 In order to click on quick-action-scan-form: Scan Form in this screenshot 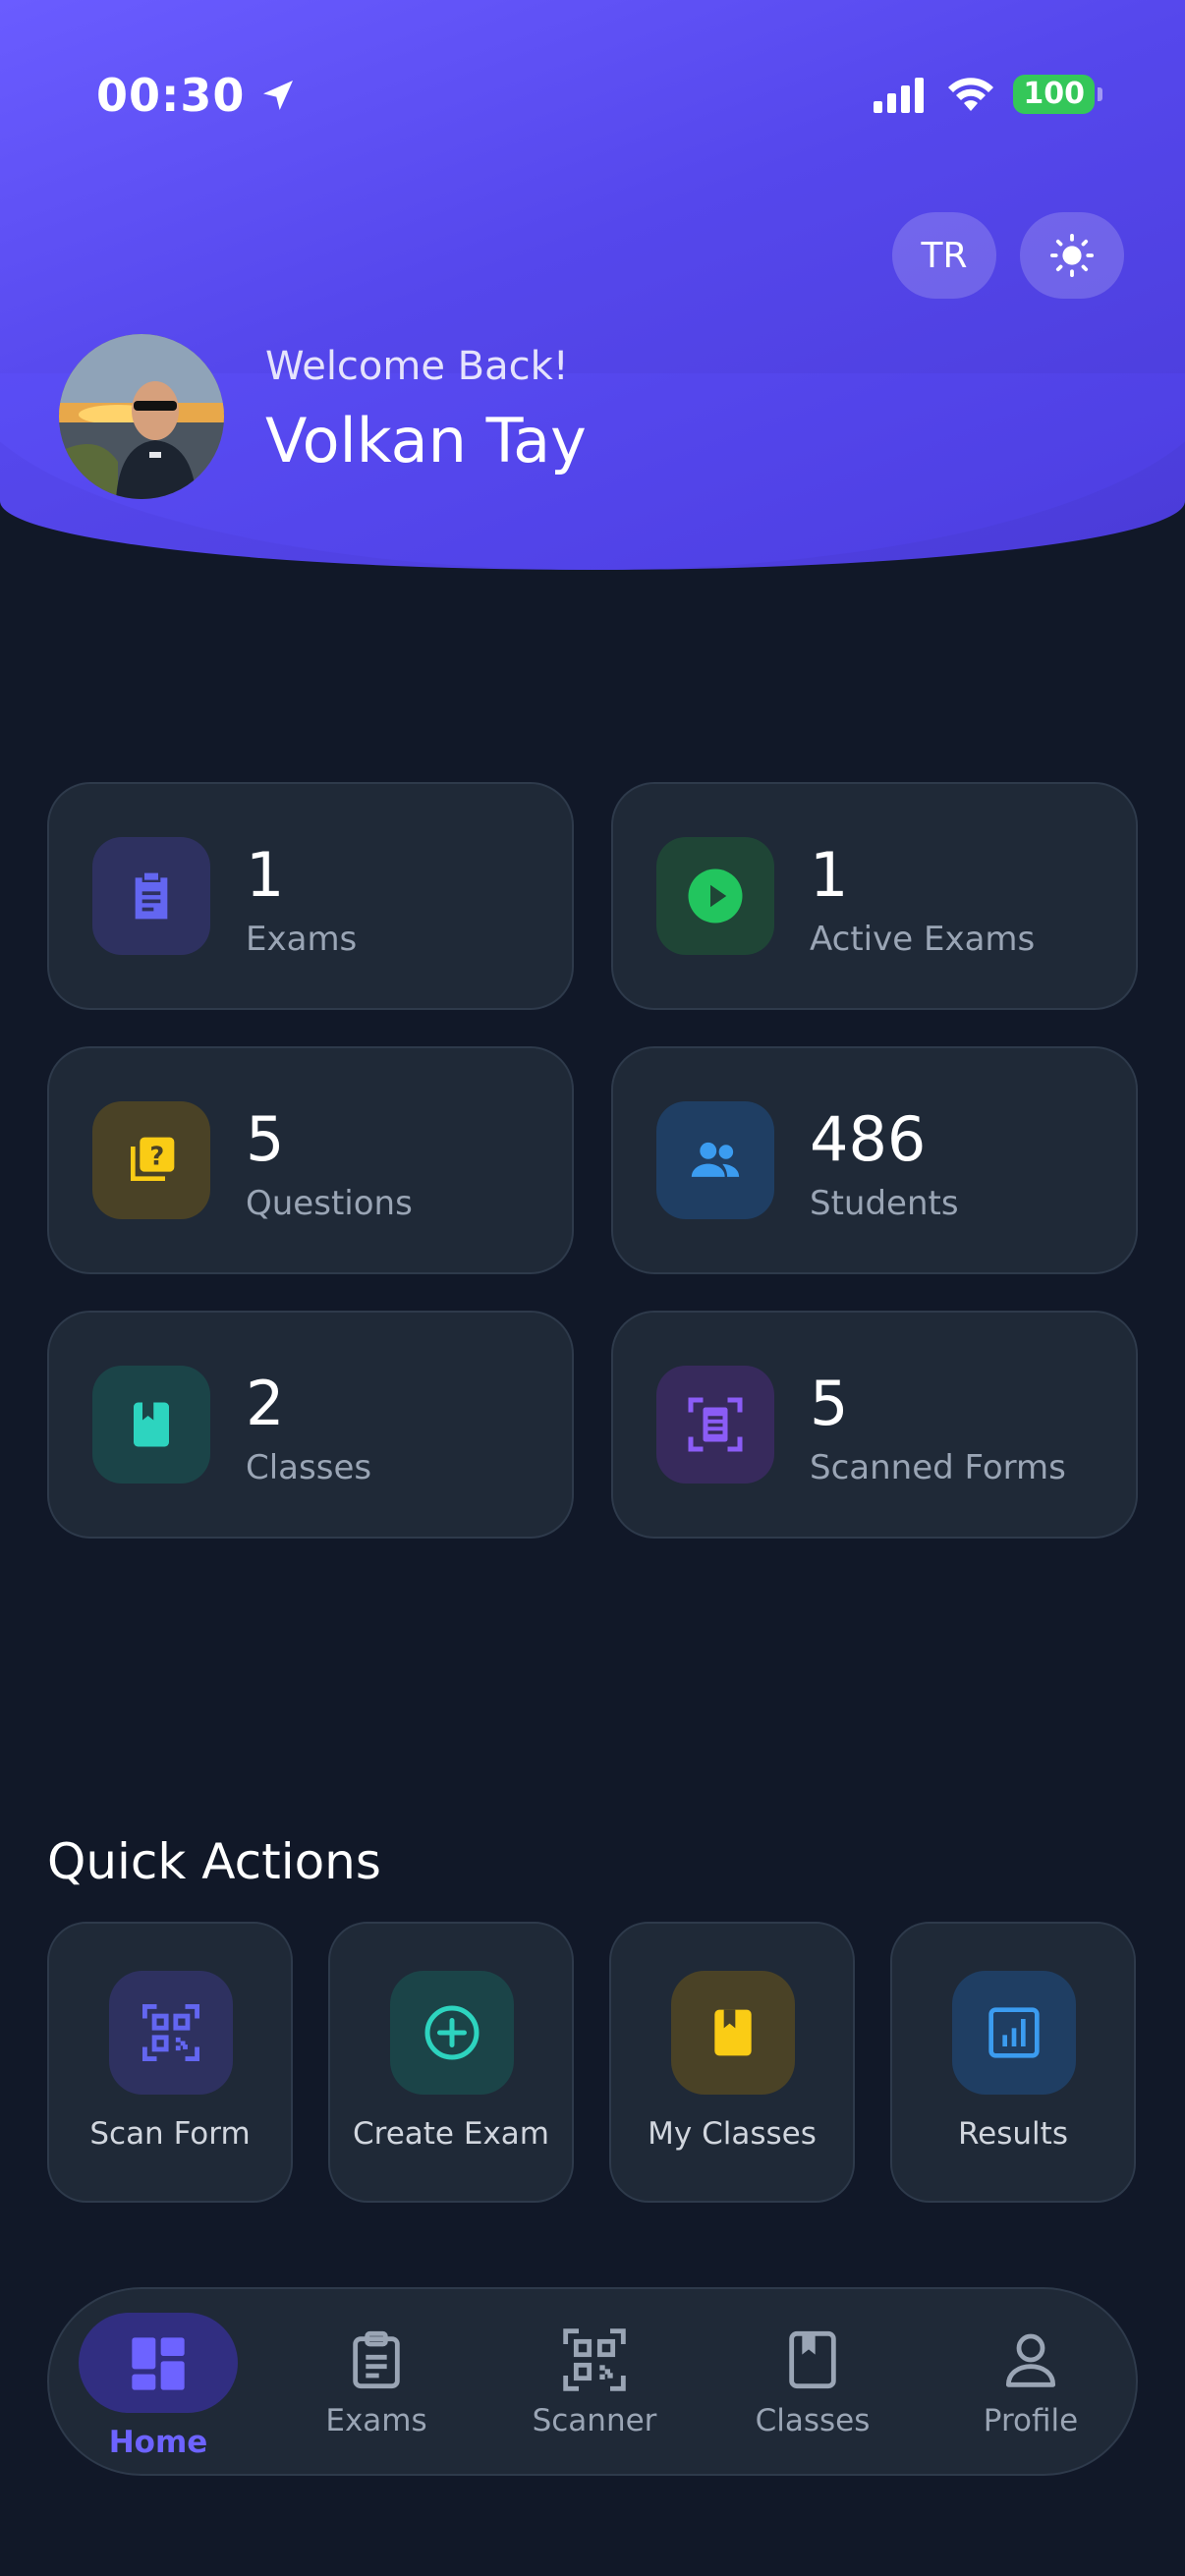, I will do `click(170, 2062)`.